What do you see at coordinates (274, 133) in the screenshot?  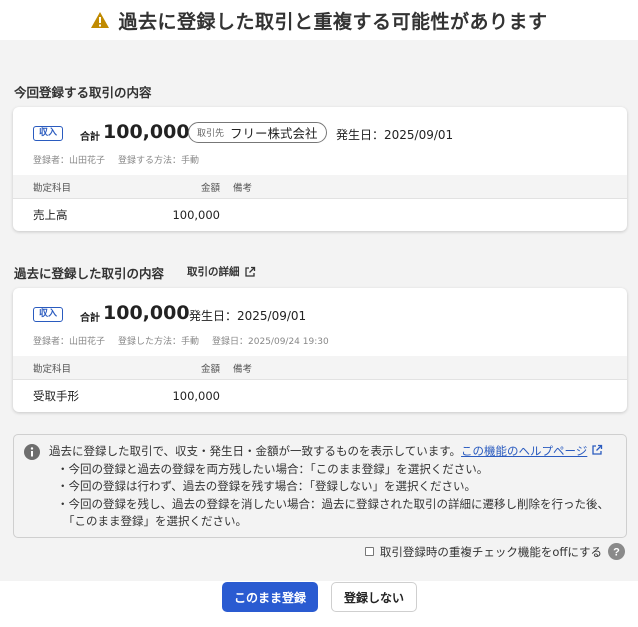 I see `partner-name: フリー株式会社` at bounding box center [274, 133].